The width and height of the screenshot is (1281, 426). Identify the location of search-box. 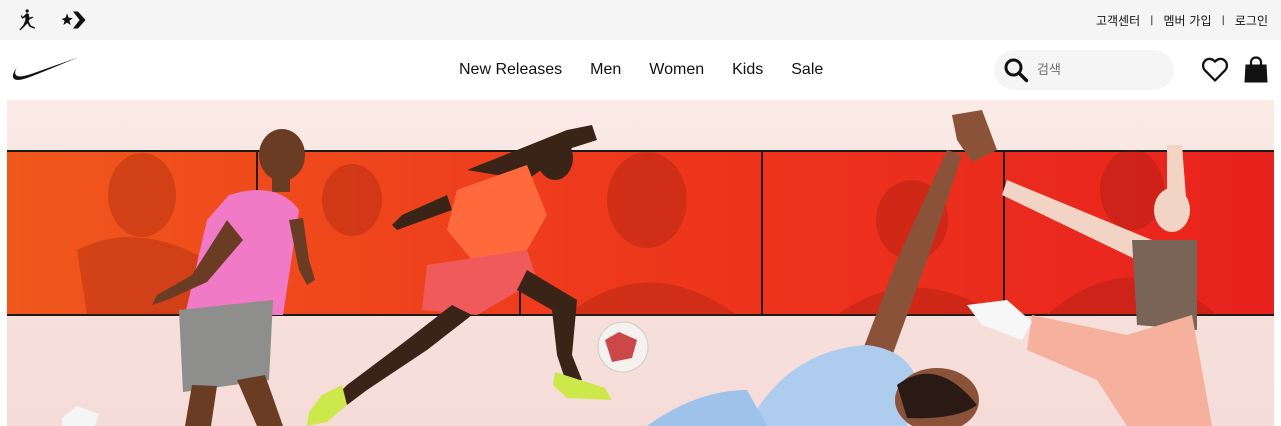
(1084, 70).